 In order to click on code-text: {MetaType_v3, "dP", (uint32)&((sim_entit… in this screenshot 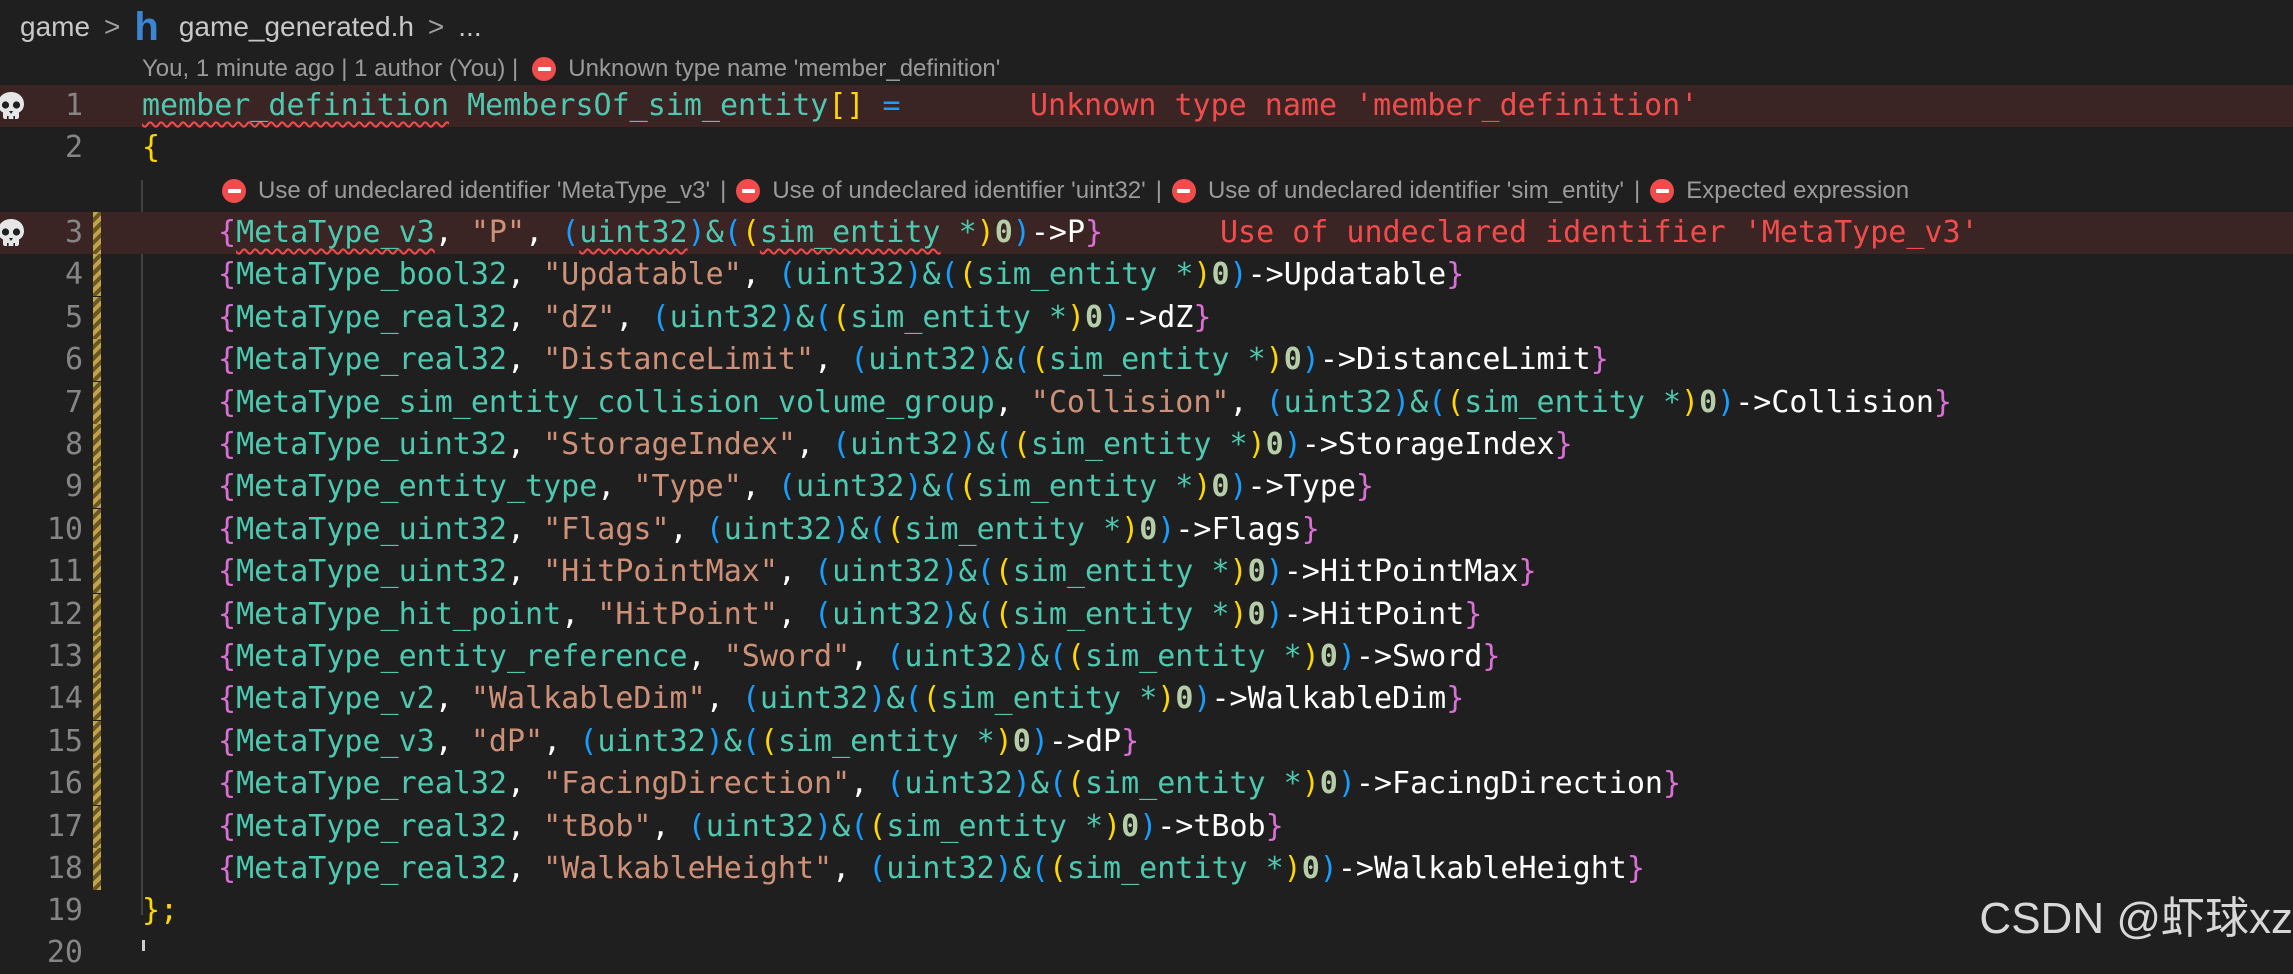, I will do `click(678, 742)`.